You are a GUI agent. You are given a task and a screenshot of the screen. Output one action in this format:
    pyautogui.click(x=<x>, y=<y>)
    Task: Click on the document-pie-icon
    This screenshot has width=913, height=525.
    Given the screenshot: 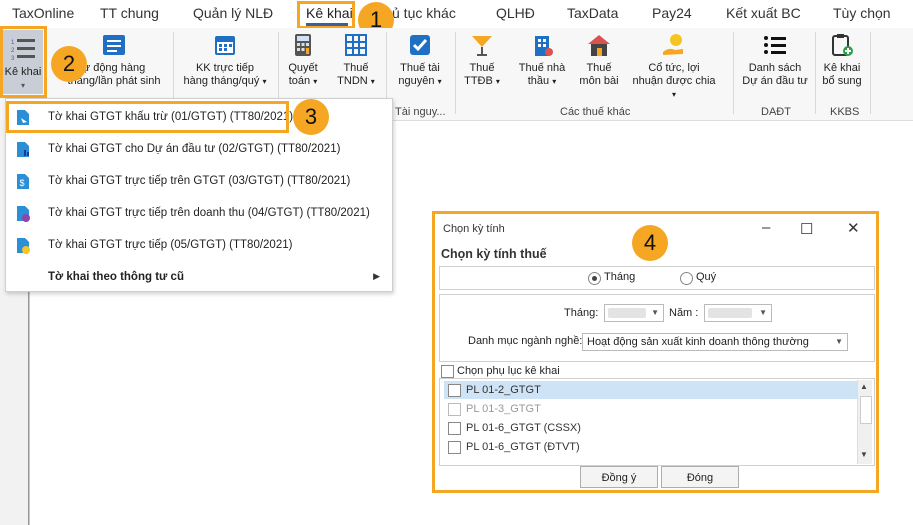 What is the action you would take?
    pyautogui.click(x=23, y=213)
    